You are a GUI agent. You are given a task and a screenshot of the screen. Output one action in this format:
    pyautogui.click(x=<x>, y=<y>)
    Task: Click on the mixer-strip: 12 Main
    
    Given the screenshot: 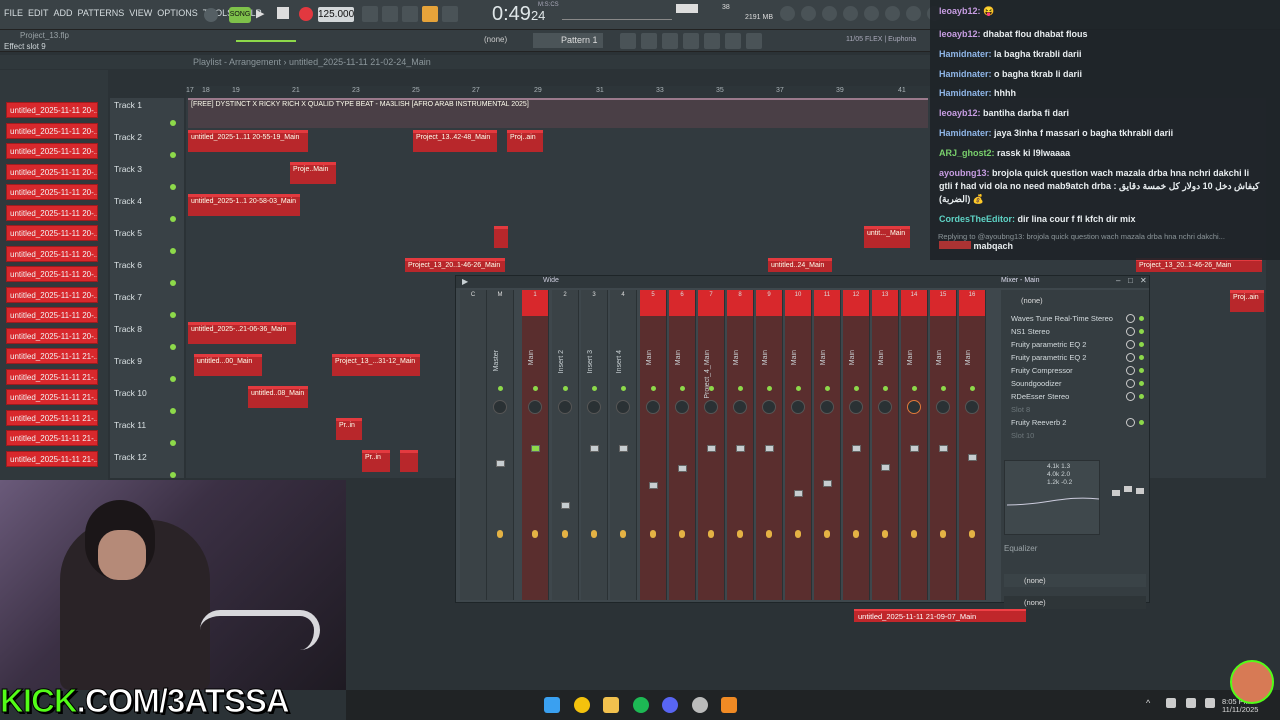 What is the action you would take?
    pyautogui.click(x=856, y=445)
    